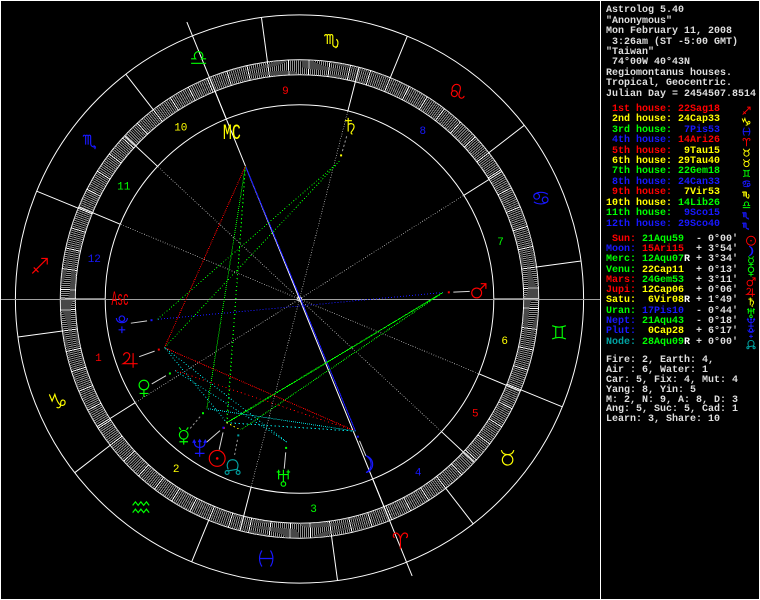  Describe the element at coordinates (94, 260) in the screenshot. I see `svg-text: 12` at that location.